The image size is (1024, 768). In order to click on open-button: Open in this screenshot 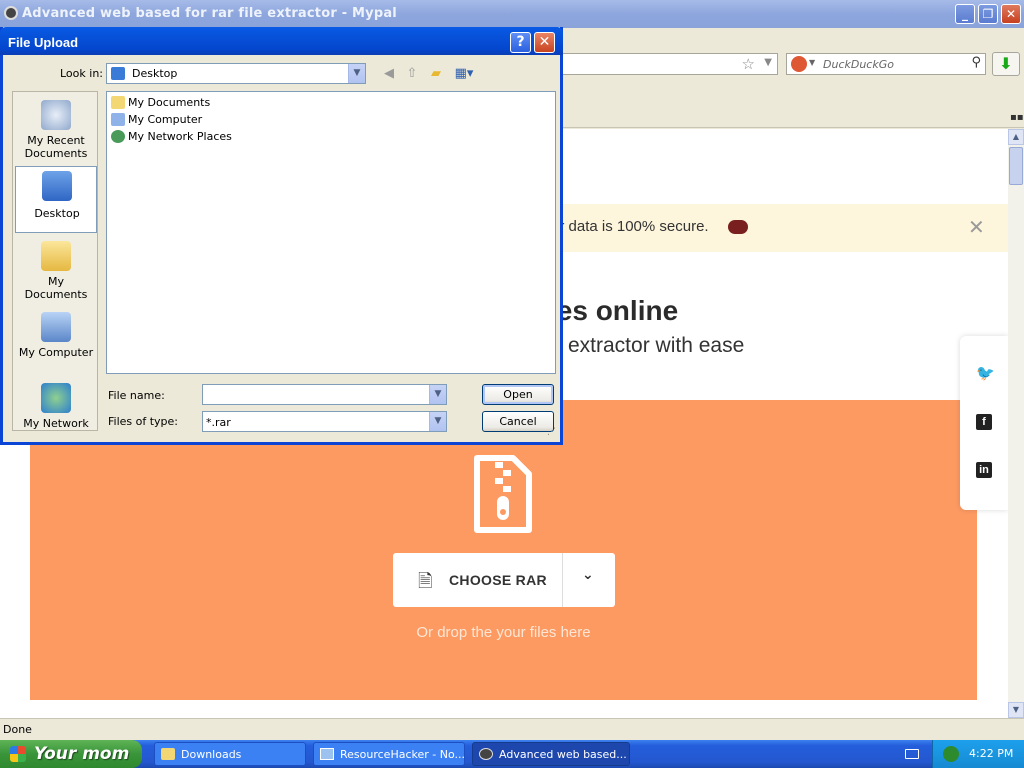, I will do `click(518, 394)`.